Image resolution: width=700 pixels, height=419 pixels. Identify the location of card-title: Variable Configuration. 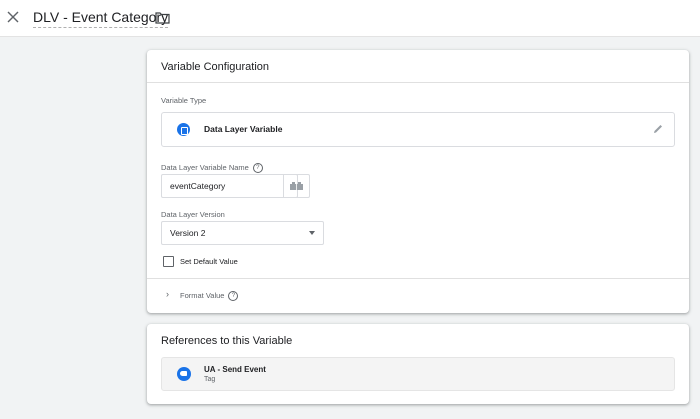
(215, 67).